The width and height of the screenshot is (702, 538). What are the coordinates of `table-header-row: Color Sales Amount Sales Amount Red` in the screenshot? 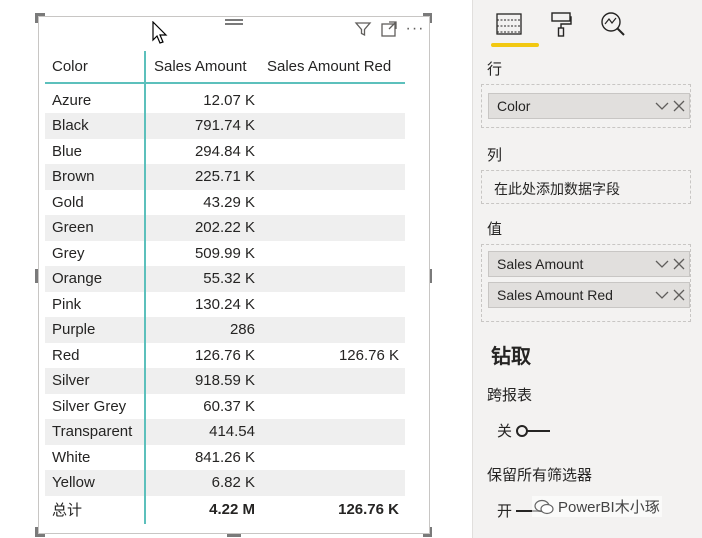 It's located at (225, 67).